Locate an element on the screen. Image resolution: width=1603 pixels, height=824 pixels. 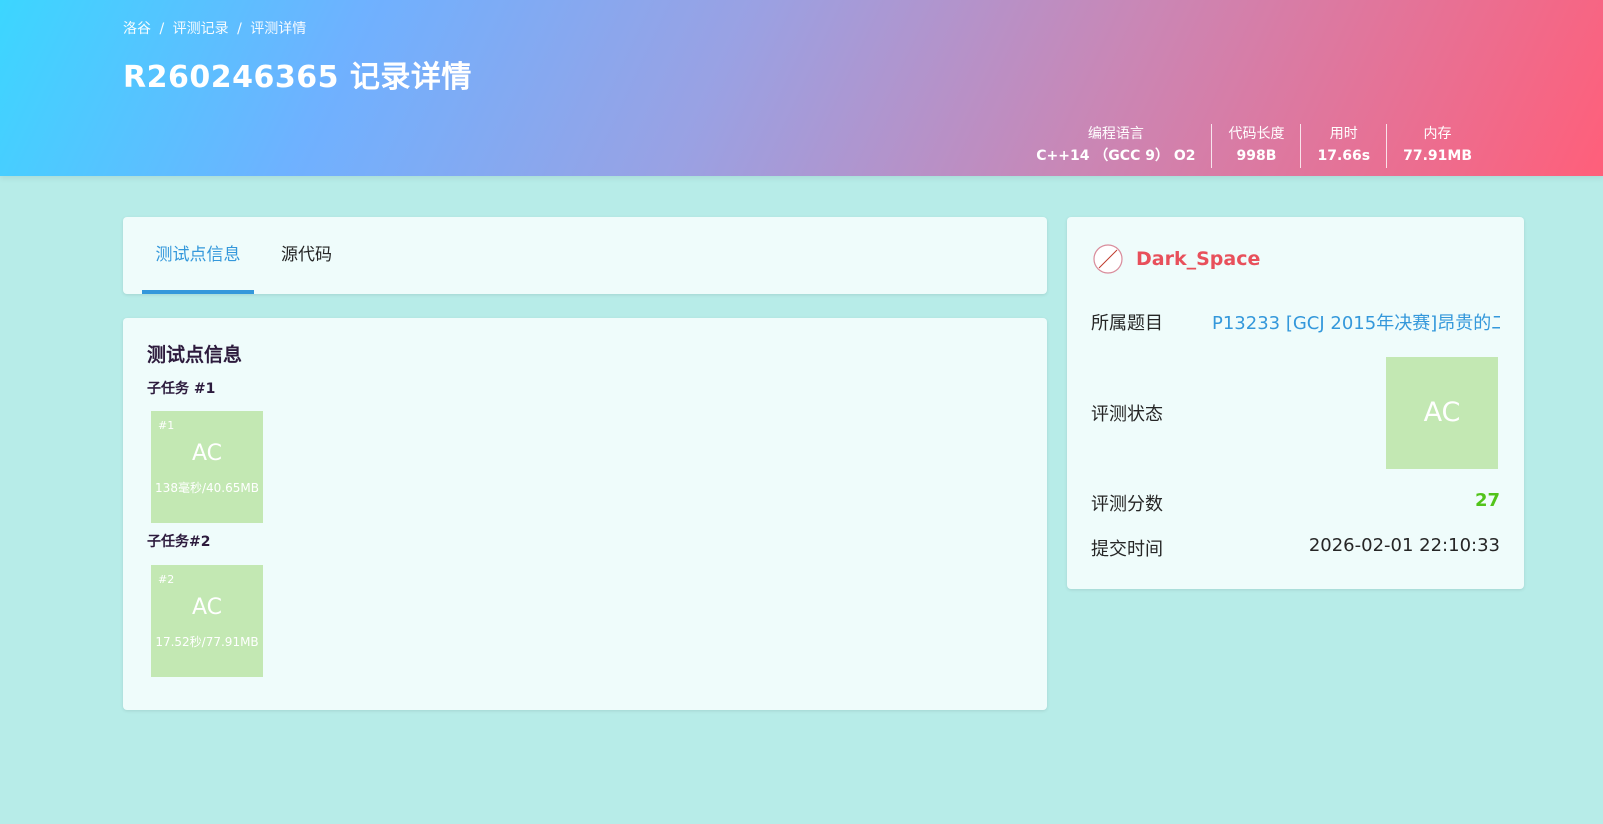
avatar-icon is located at coordinates (1108, 259).